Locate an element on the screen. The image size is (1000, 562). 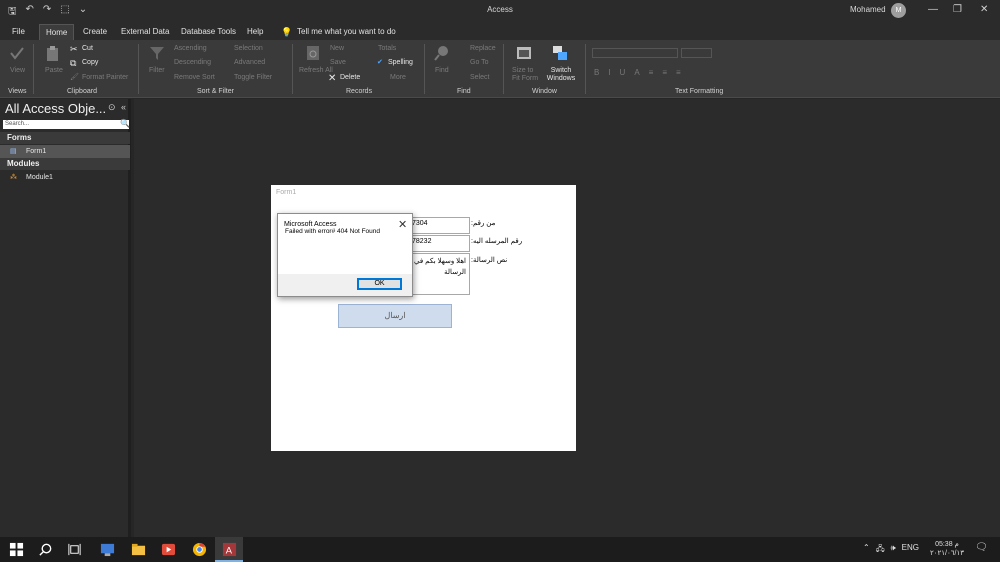
copy-button: Copy is located at coordinates (90, 62).